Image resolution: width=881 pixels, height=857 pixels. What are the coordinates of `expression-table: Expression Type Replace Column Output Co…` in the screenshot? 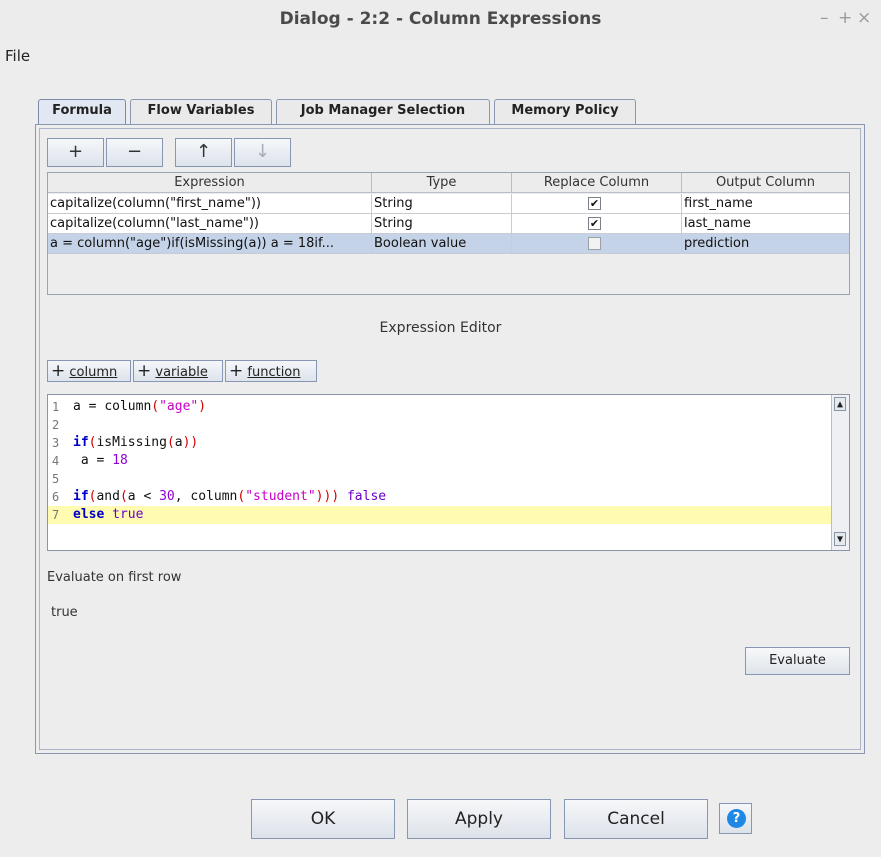 It's located at (448, 233).